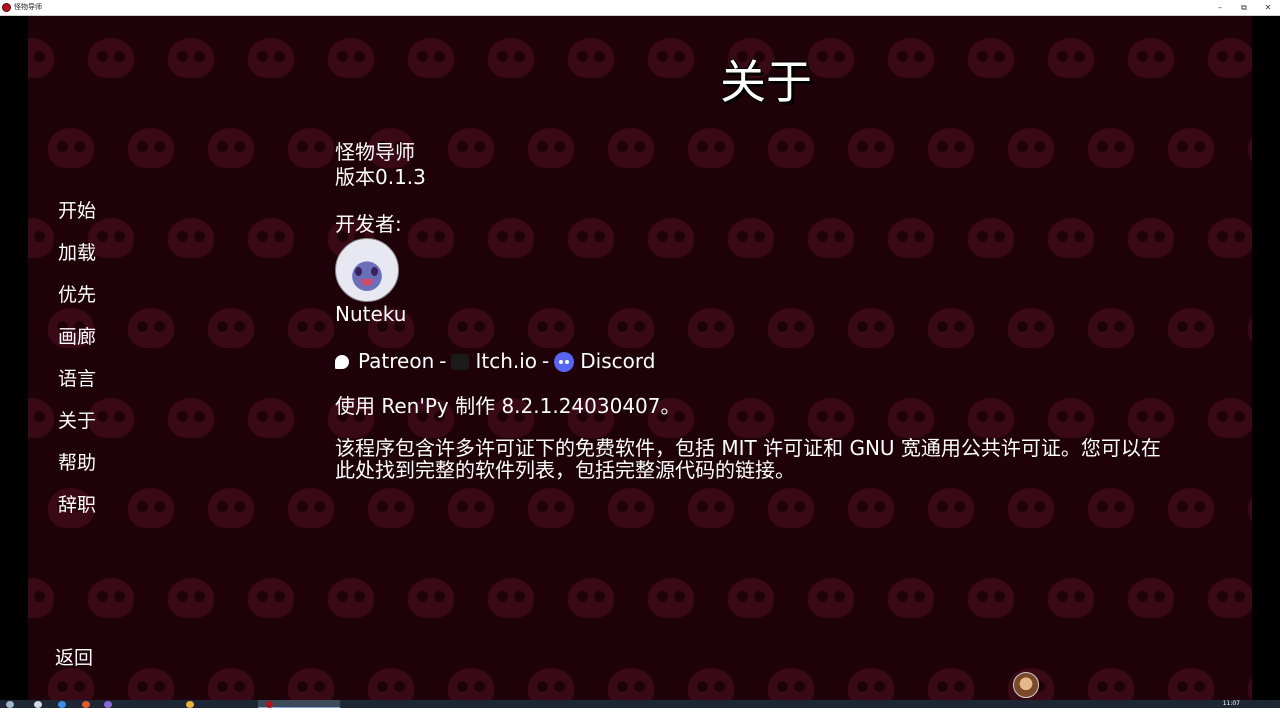 The width and height of the screenshot is (1280, 708). What do you see at coordinates (77, 217) in the screenshot?
I see `nav-item-start: 开始` at bounding box center [77, 217].